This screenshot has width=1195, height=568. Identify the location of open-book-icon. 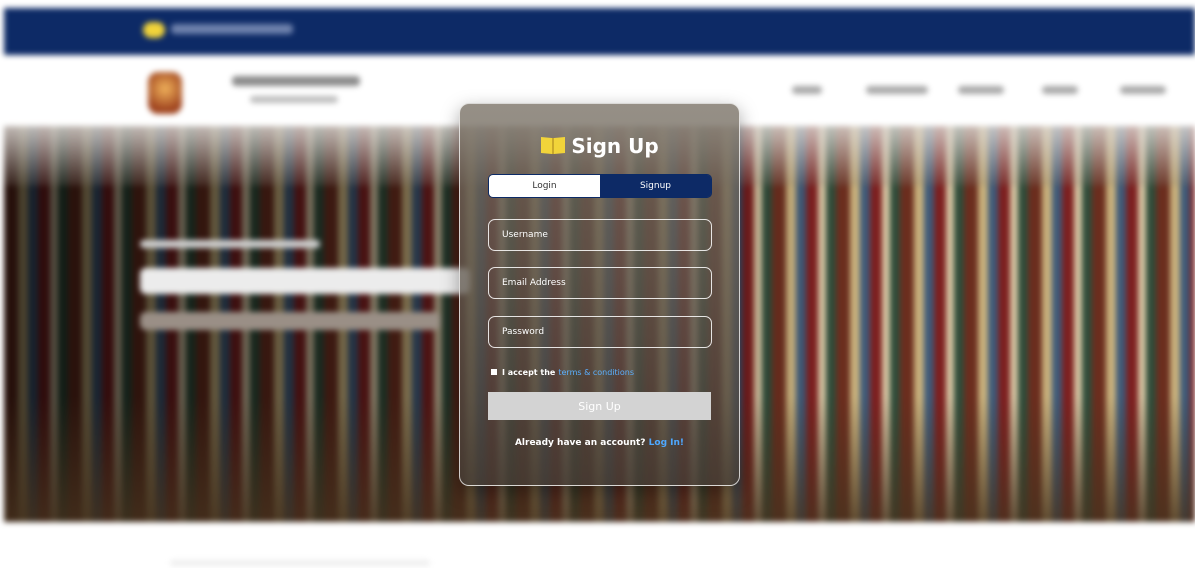
(553, 145).